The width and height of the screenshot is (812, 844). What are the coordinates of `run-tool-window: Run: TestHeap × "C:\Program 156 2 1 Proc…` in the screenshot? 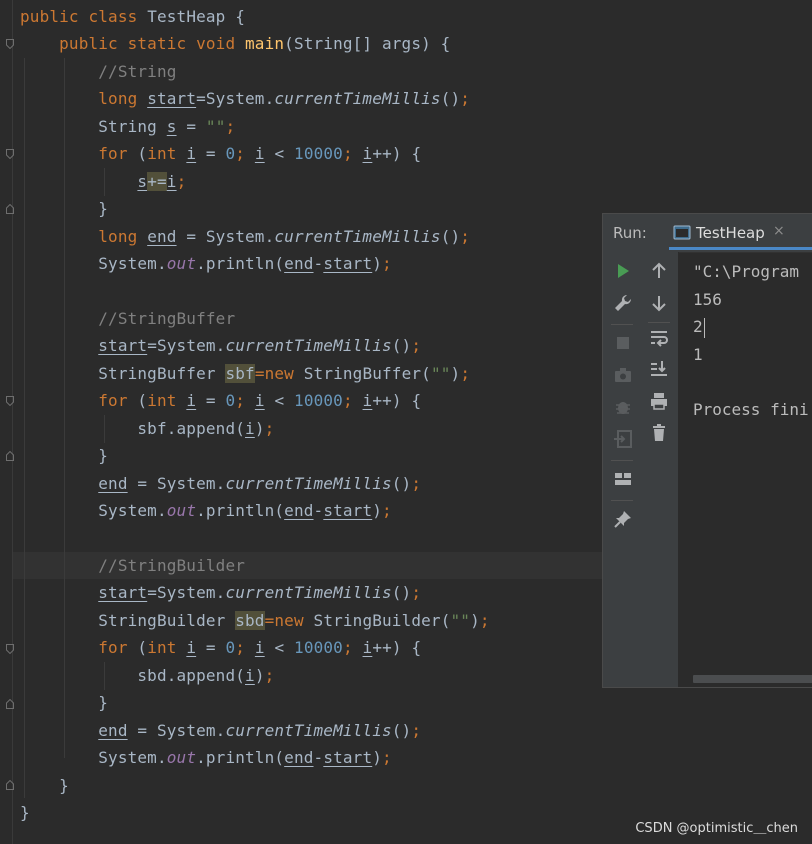 It's located at (707, 450).